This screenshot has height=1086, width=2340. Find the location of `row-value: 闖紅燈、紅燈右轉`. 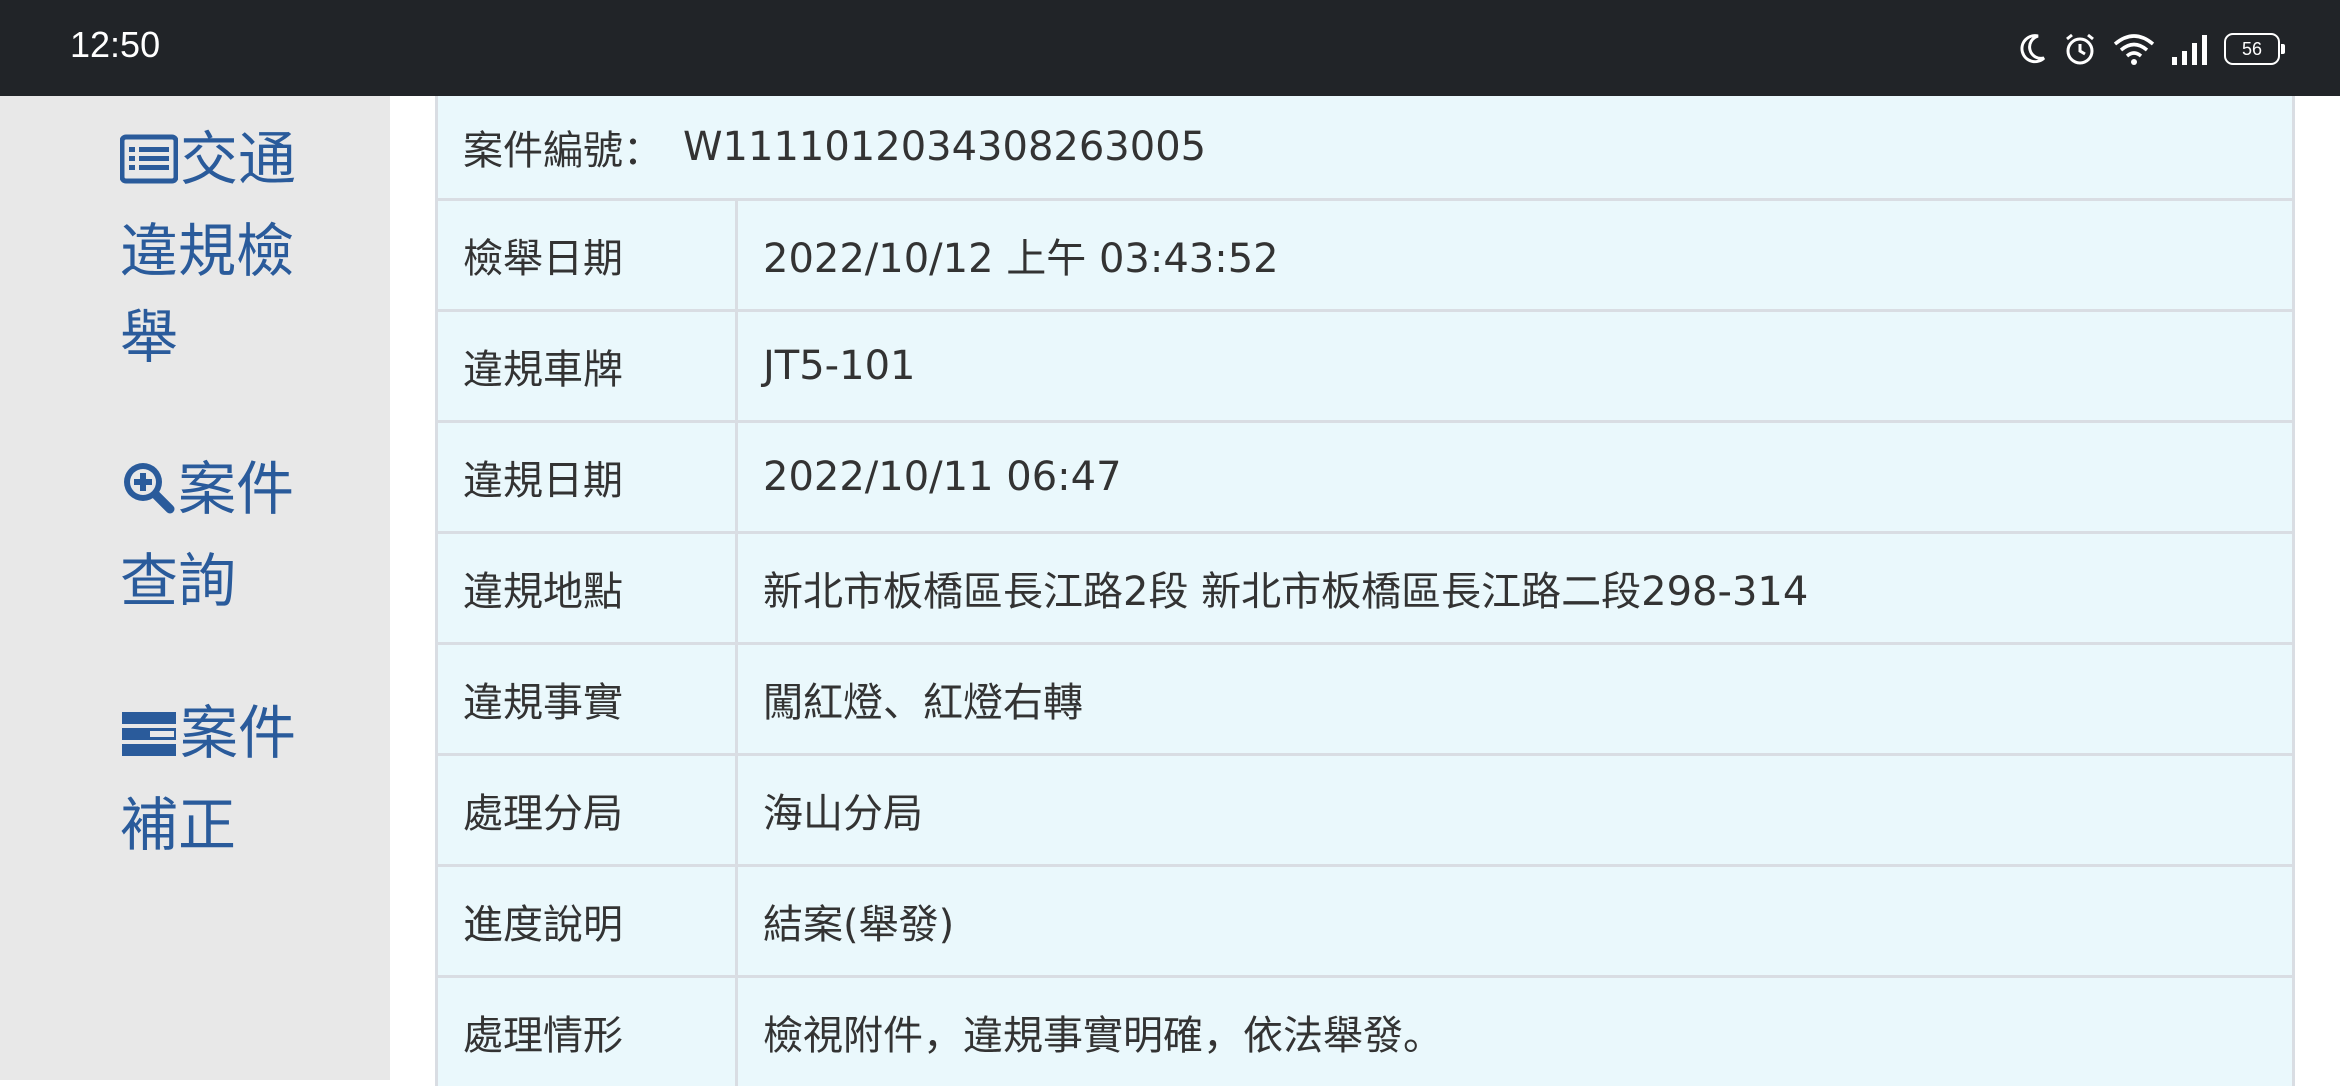

row-value: 闖紅燈、紅燈右轉 is located at coordinates (923, 703).